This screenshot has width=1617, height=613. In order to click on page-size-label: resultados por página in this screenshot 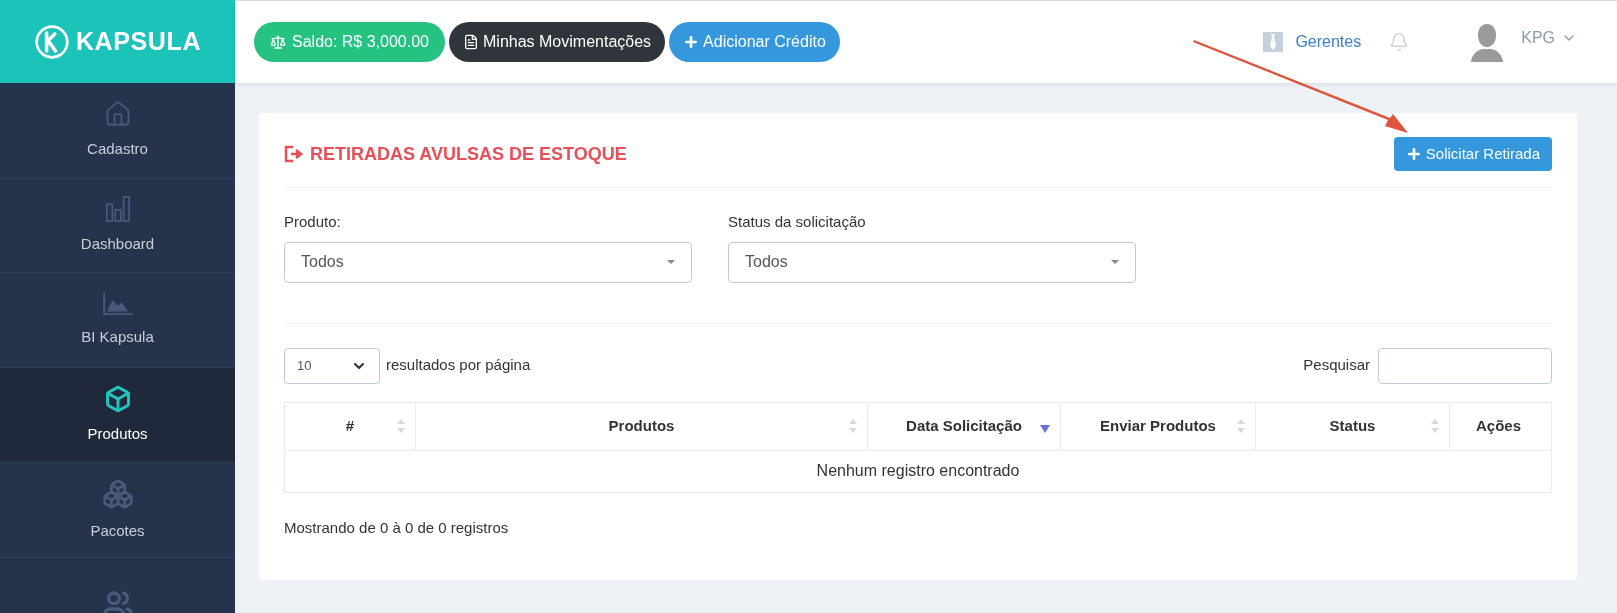, I will do `click(458, 365)`.